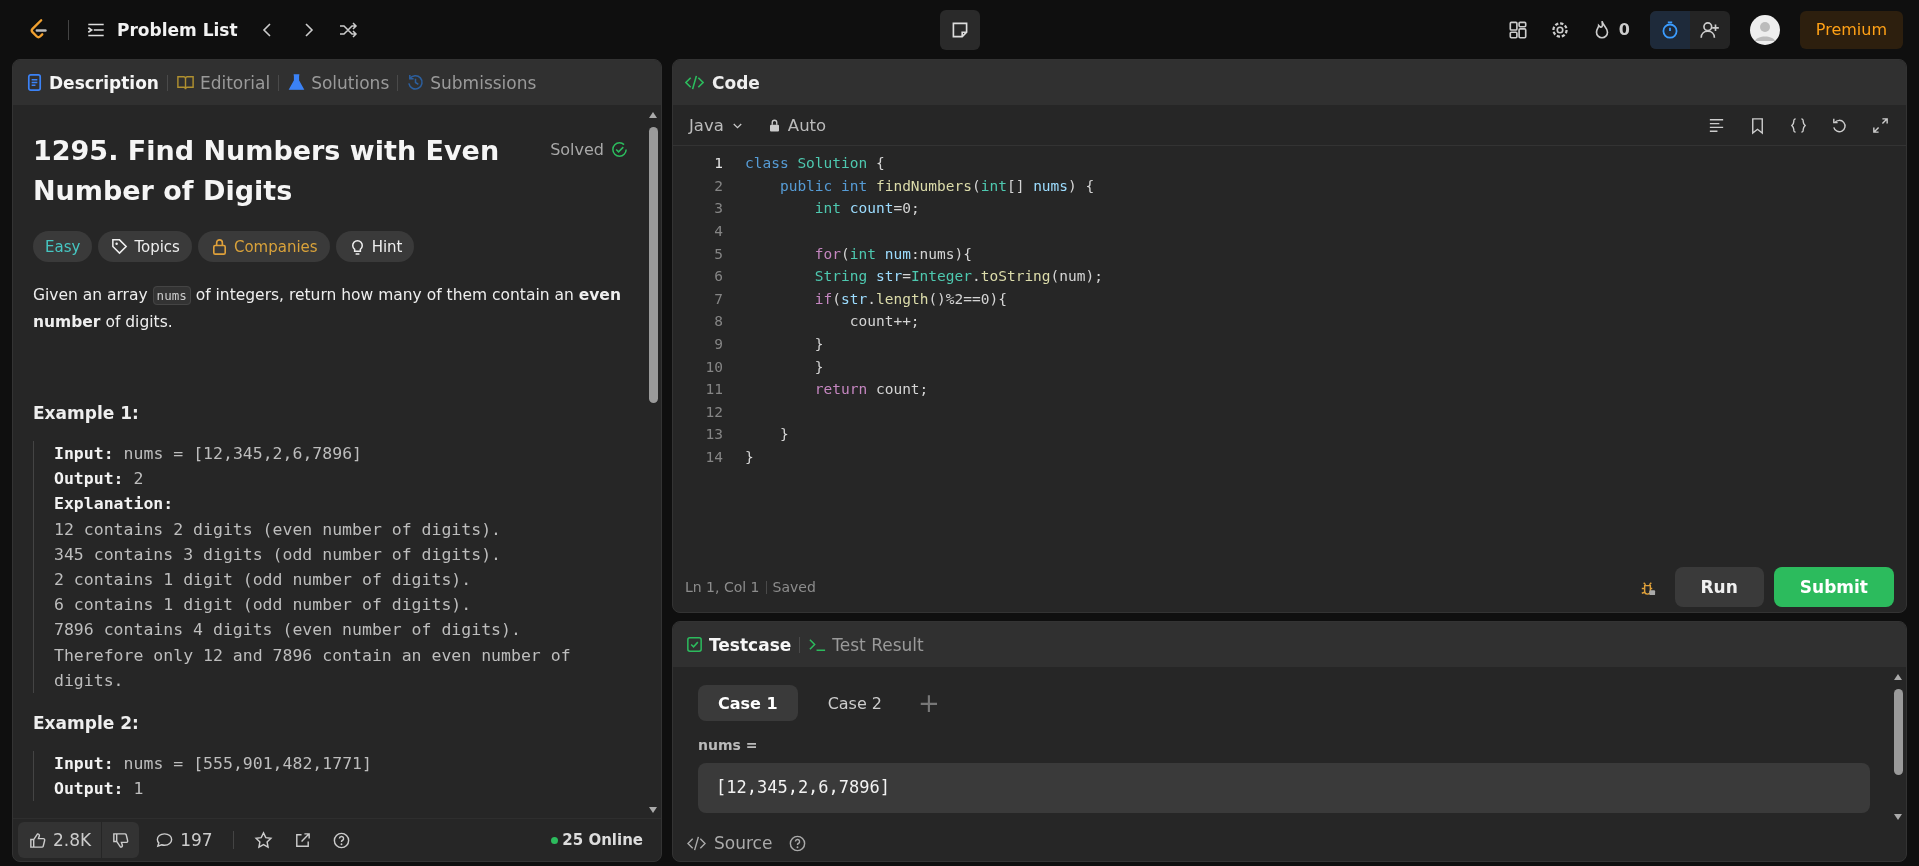 Image resolution: width=1919 pixels, height=866 pixels. What do you see at coordinates (1517, 29) in the screenshot?
I see `layout-icon` at bounding box center [1517, 29].